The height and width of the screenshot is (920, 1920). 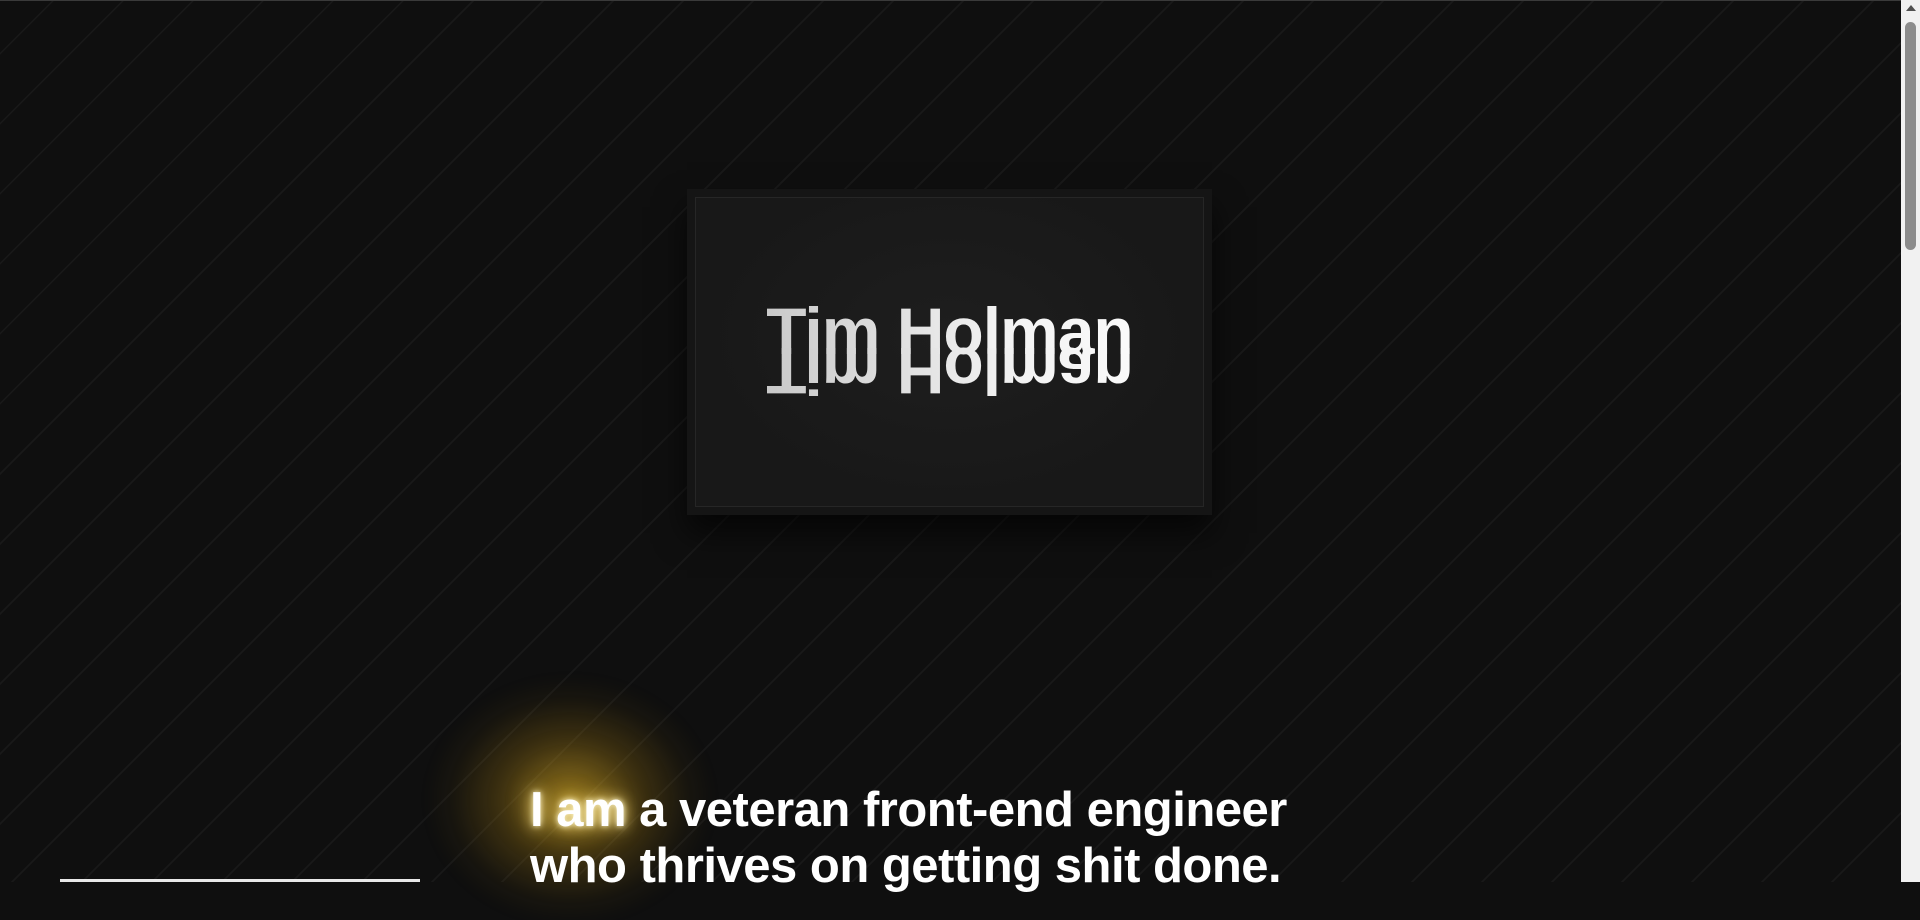 I want to click on logo-card: Tim Holman Tim Holman, so click(x=949, y=352).